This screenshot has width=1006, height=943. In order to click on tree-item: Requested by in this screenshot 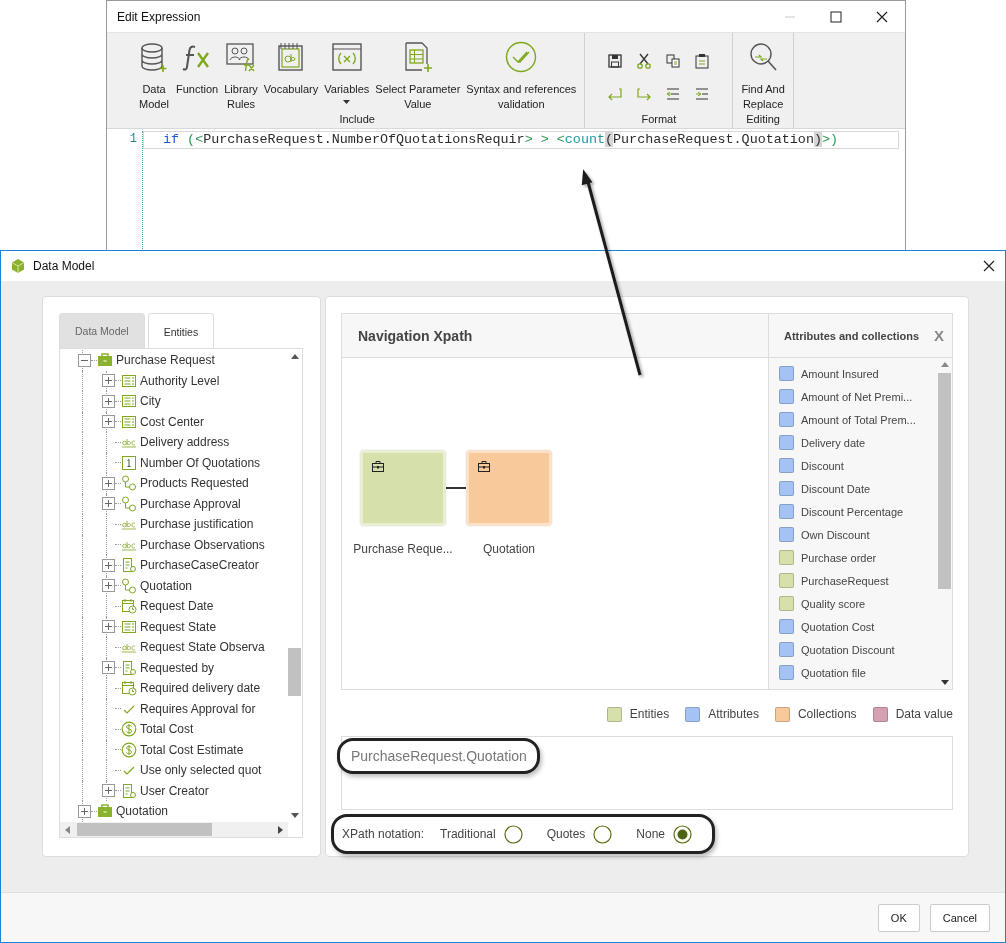, I will do `click(177, 667)`.